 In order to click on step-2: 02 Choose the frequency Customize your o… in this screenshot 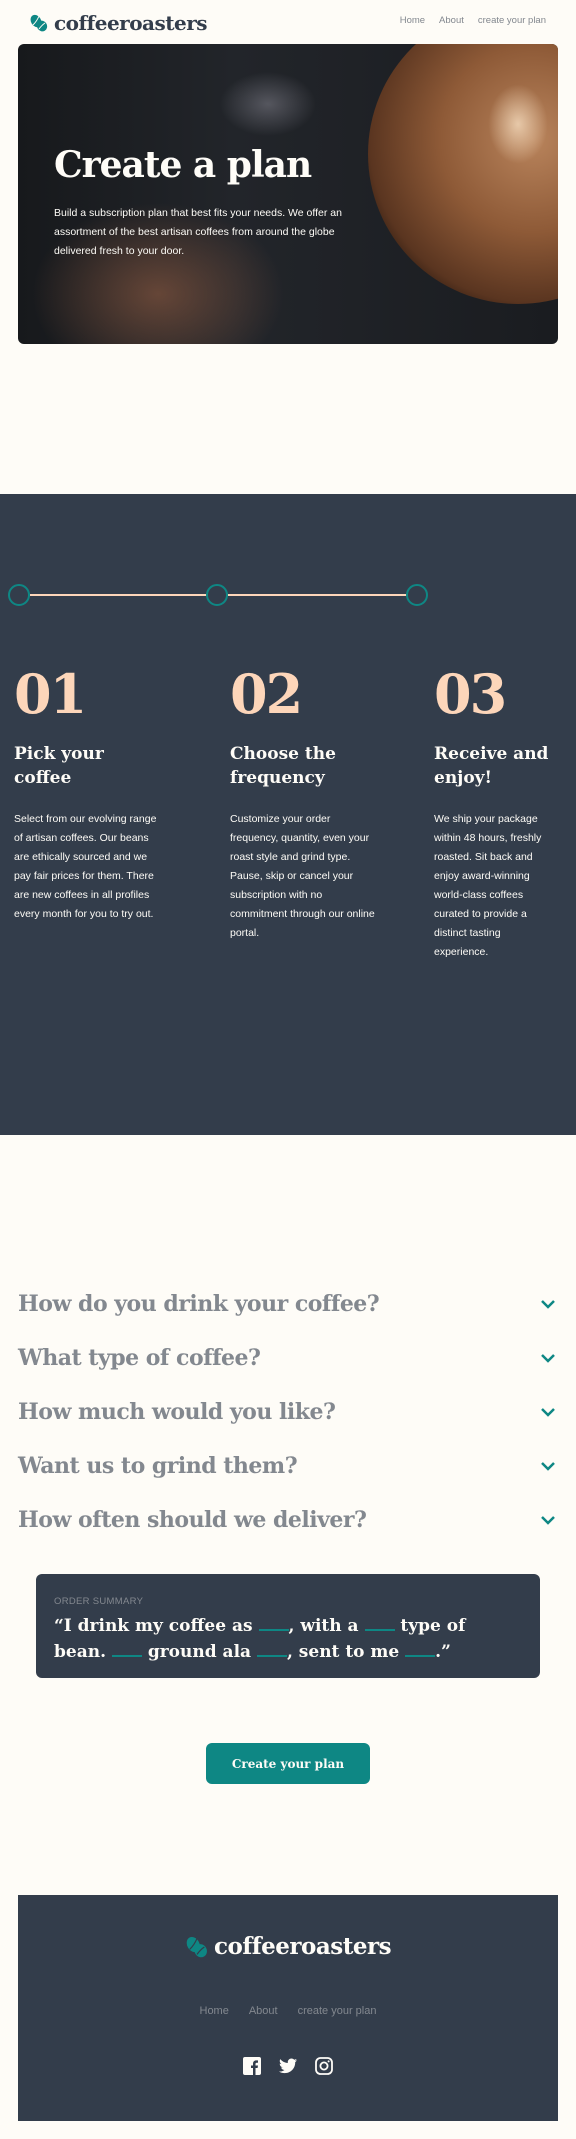, I will do `click(310, 803)`.